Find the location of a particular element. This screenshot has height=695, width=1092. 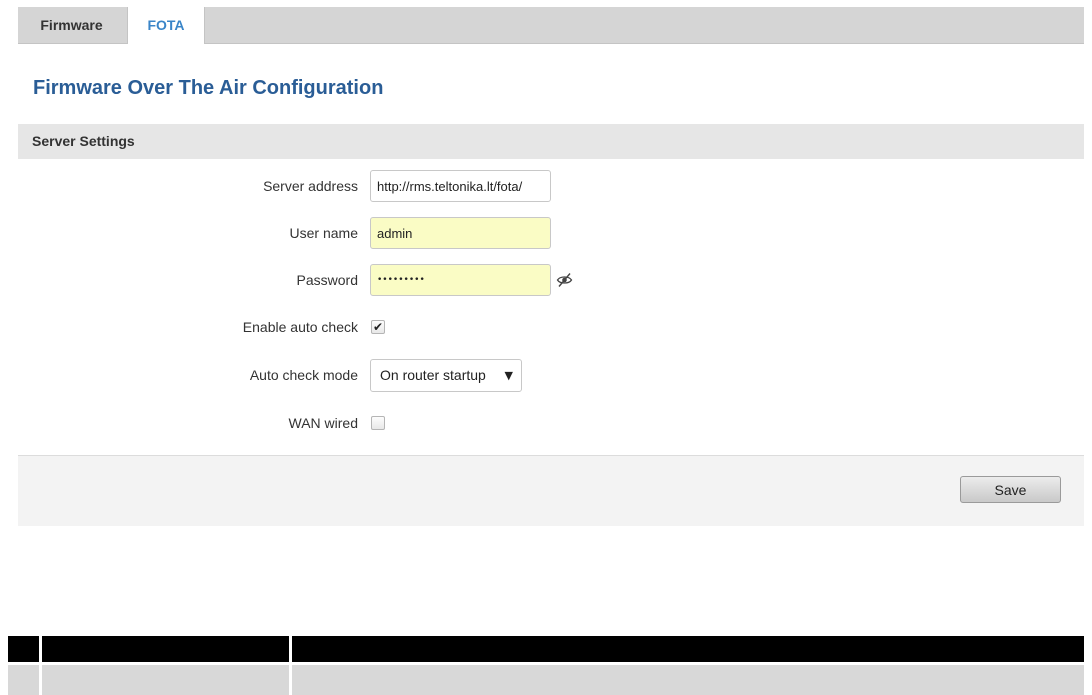

auto-check-mode-select: On router startup ▼ is located at coordinates (446, 375).